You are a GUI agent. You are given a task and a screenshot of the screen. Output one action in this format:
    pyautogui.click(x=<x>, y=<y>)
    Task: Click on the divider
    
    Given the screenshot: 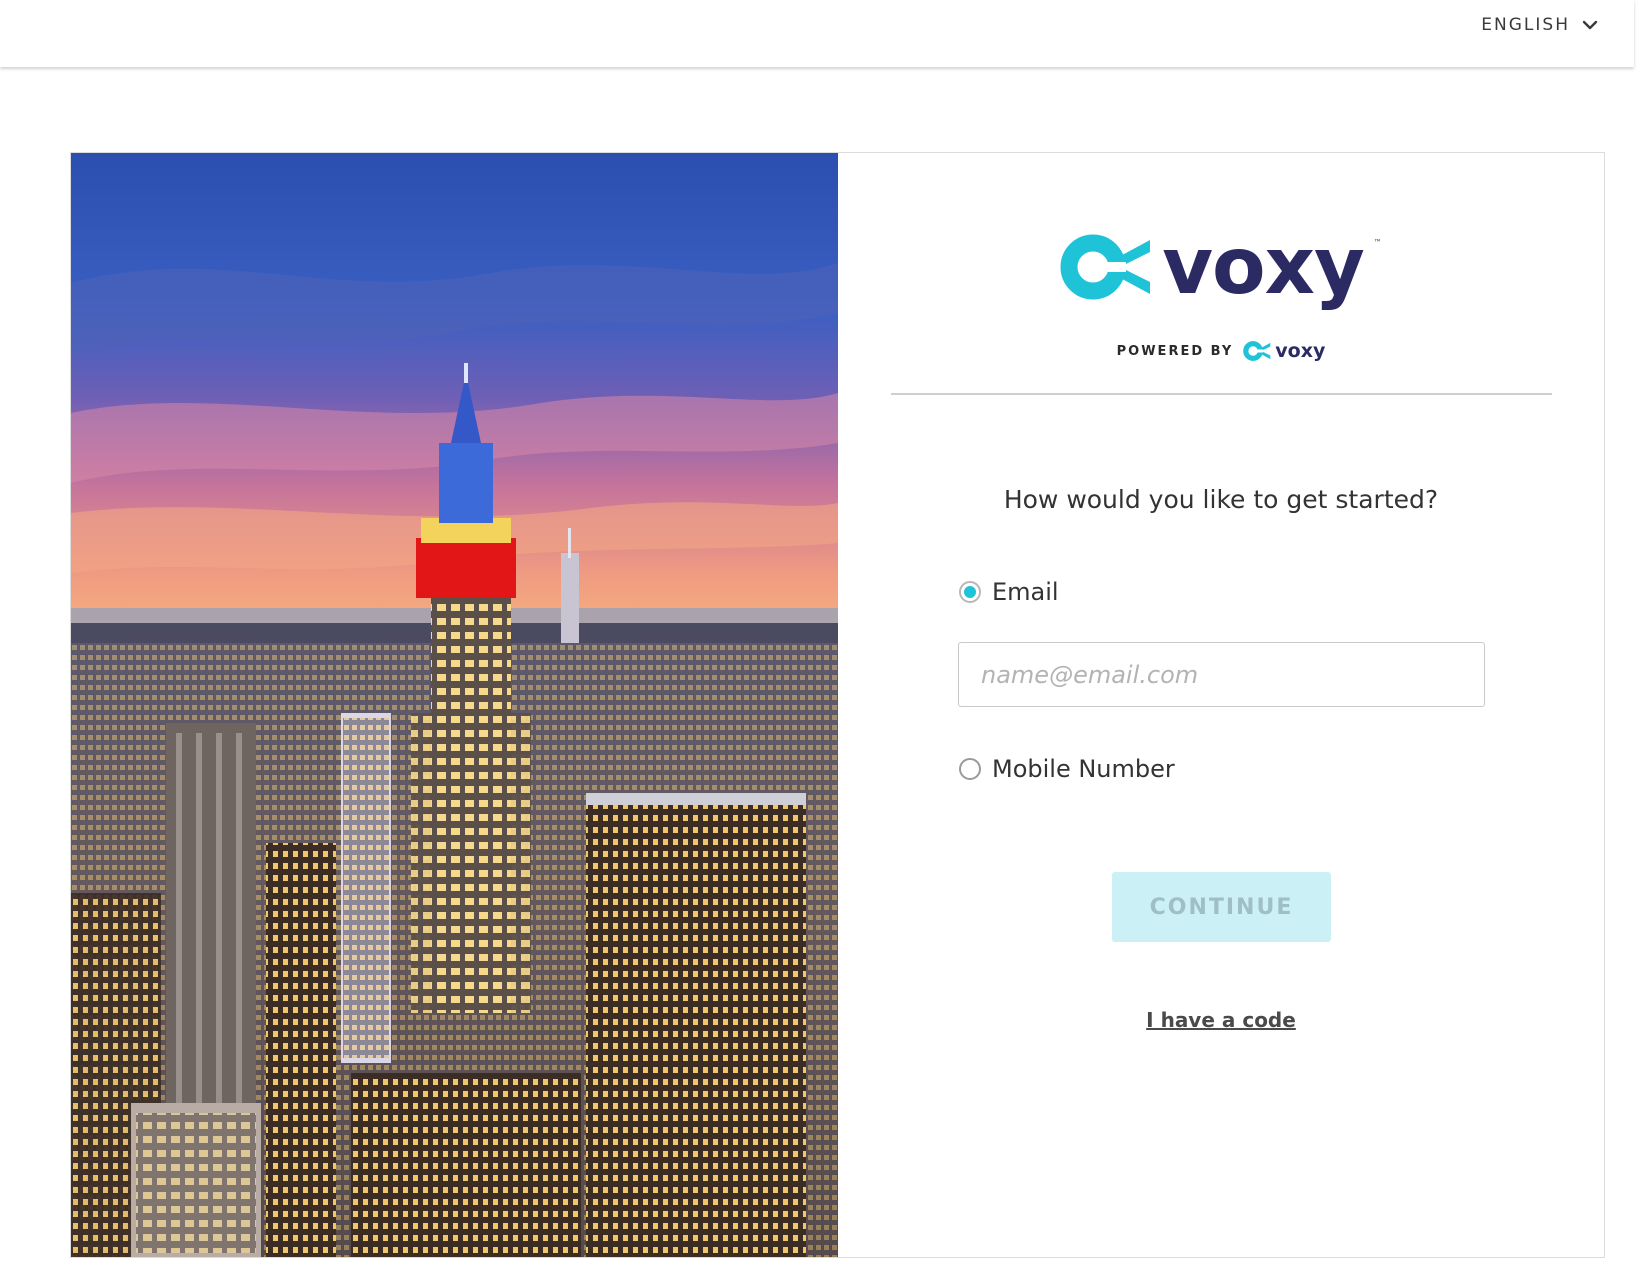 What is the action you would take?
    pyautogui.click(x=1221, y=394)
    